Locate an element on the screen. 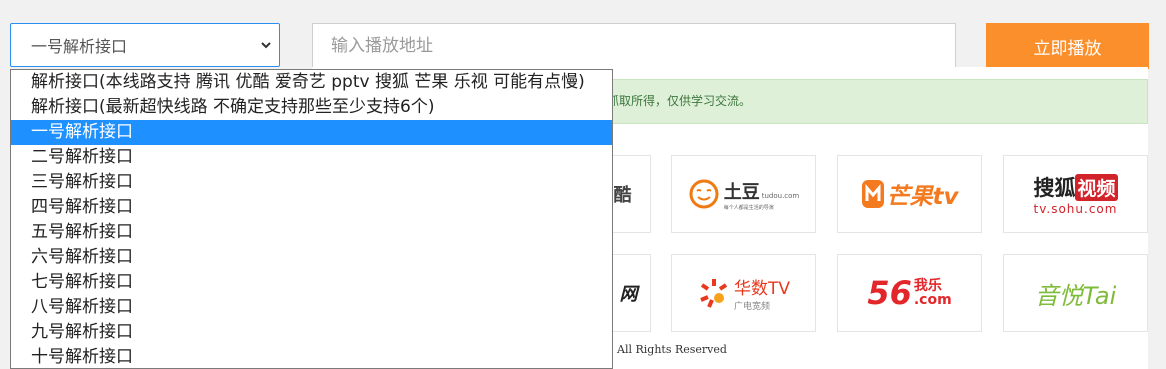  dropdown-option: 八号解析接口 is located at coordinates (311, 307).